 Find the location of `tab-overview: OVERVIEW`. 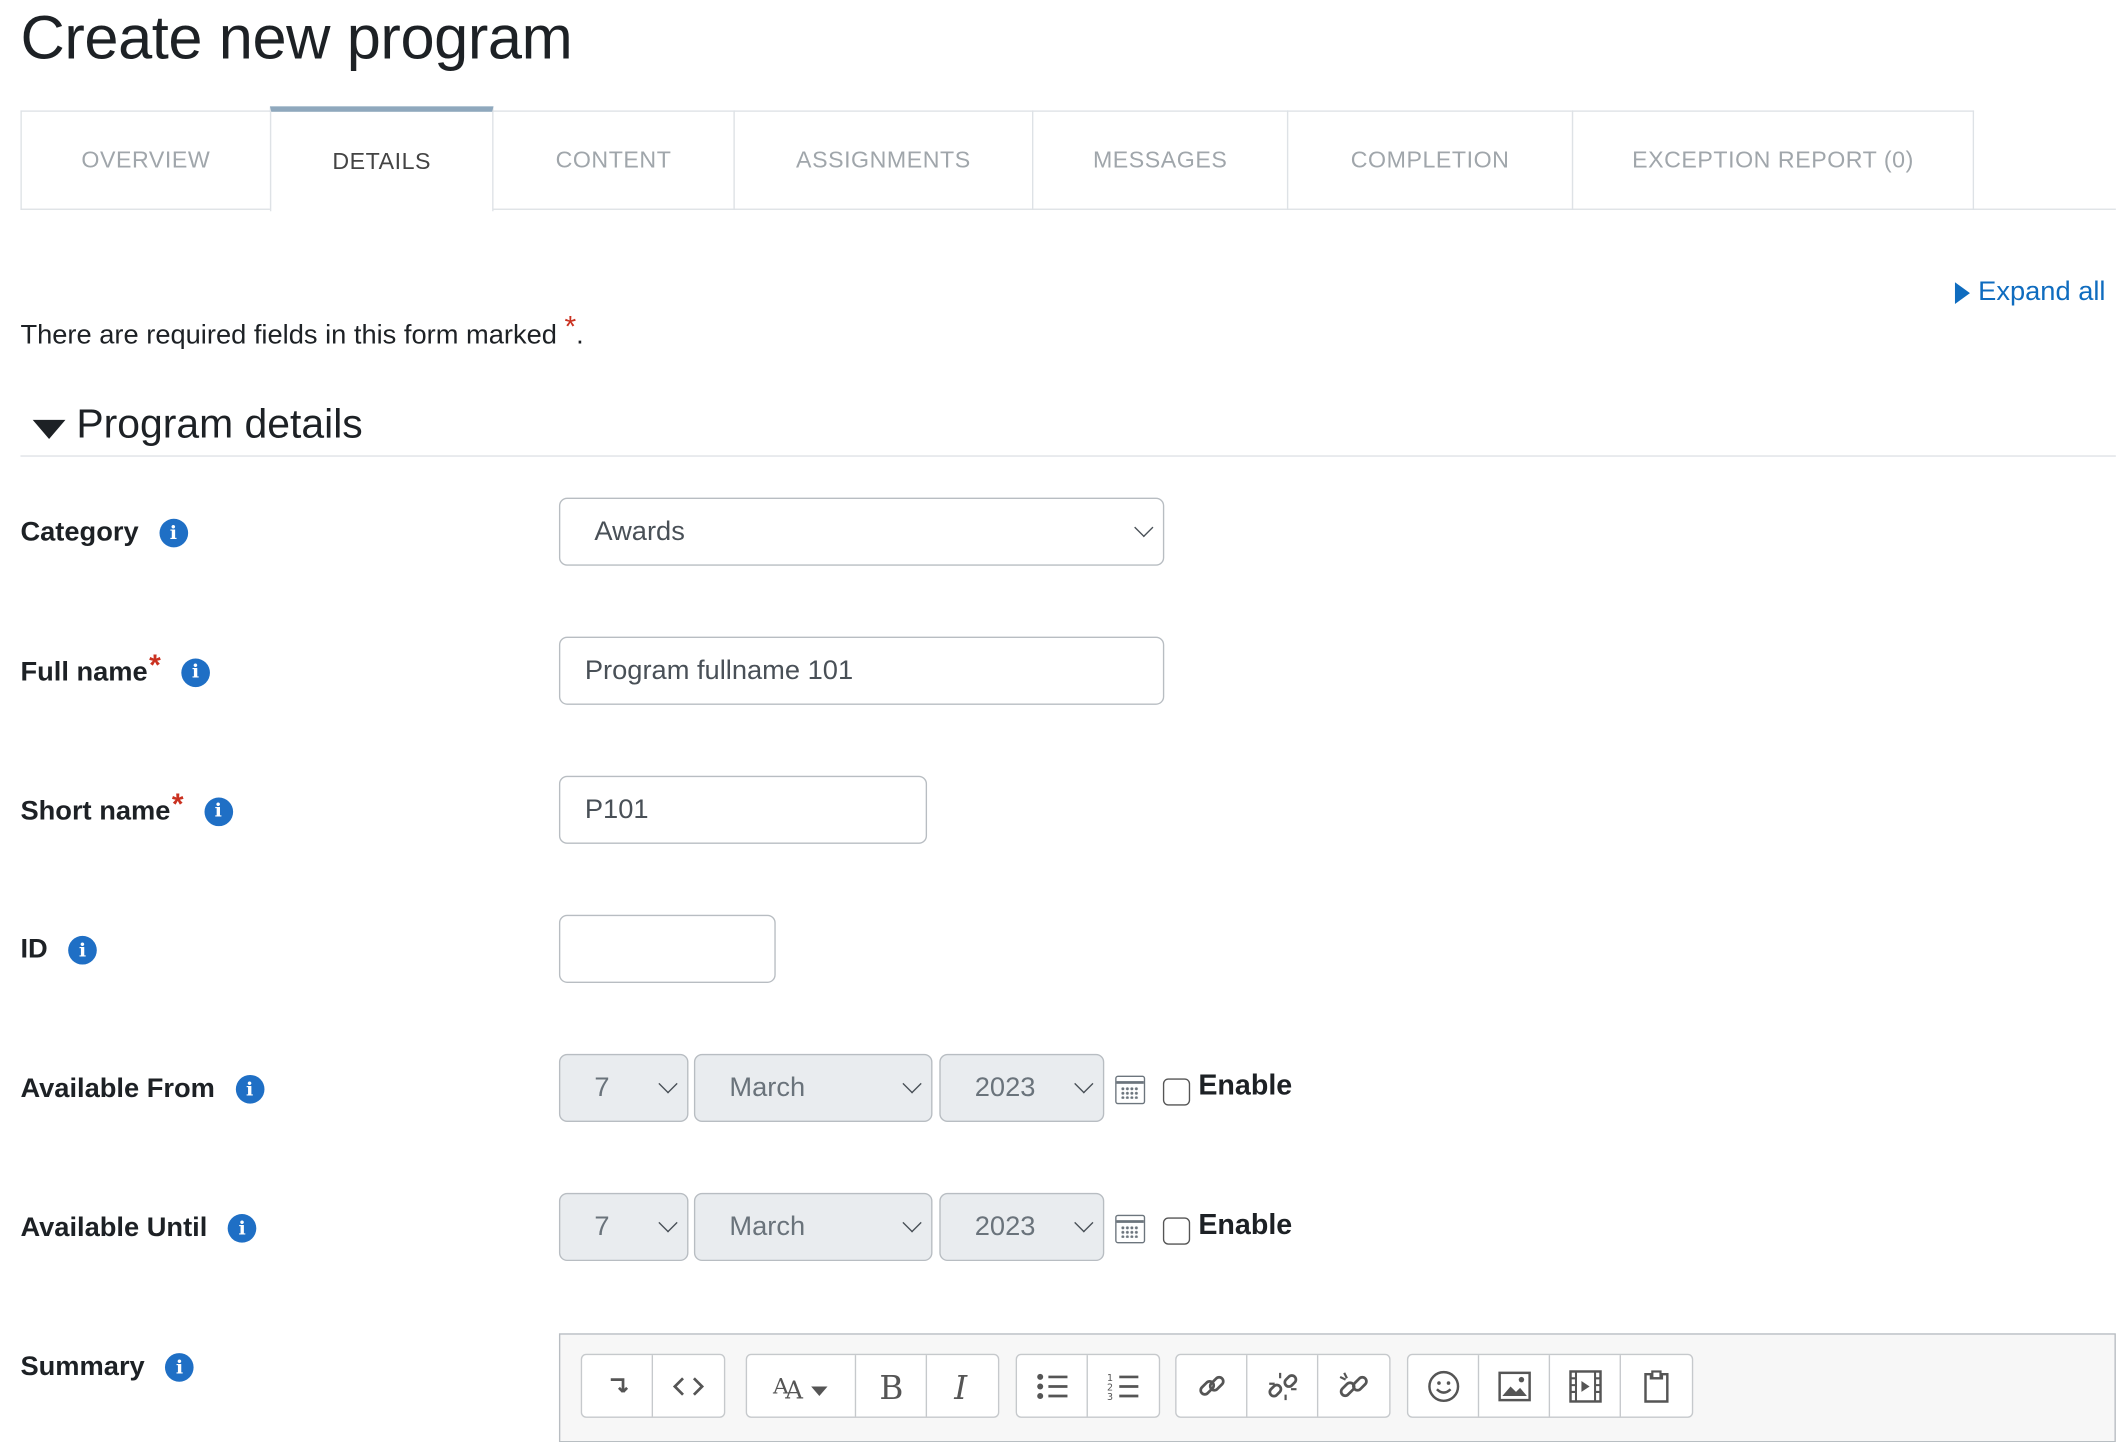

tab-overview: OVERVIEW is located at coordinates (146, 160).